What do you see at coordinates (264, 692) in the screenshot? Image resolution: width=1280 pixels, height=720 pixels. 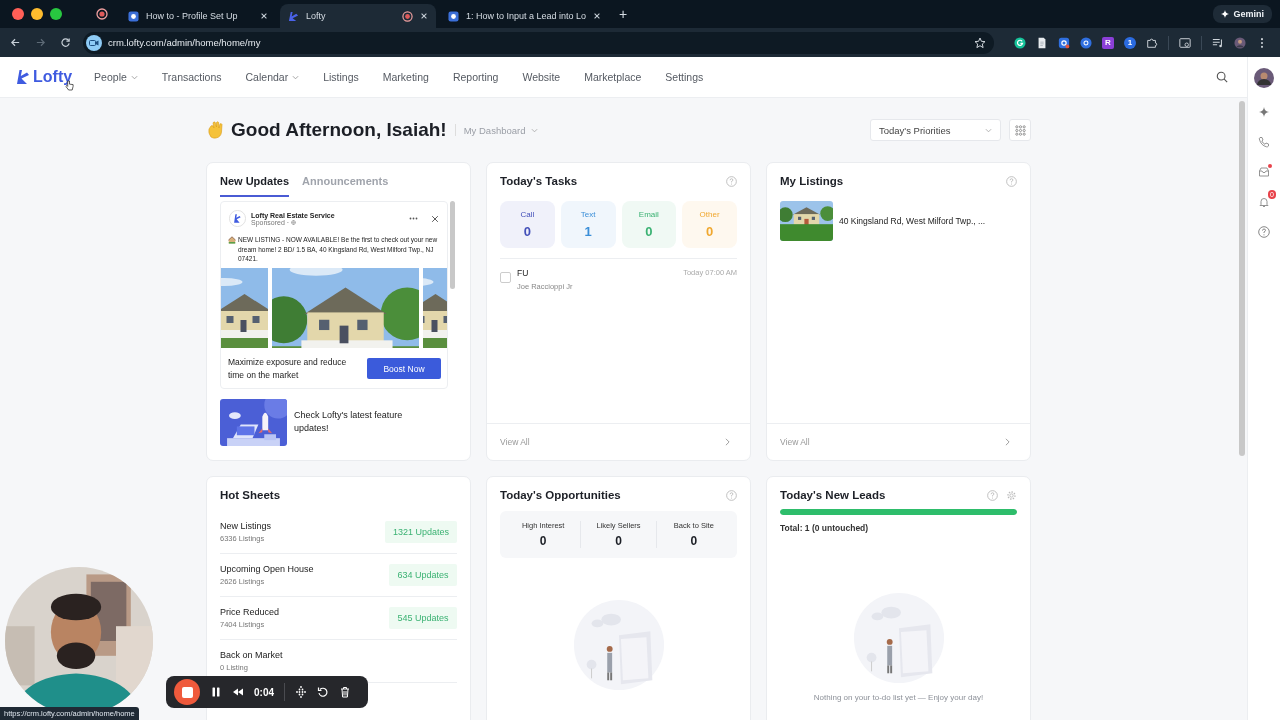 I see `recording-time: 0:04` at bounding box center [264, 692].